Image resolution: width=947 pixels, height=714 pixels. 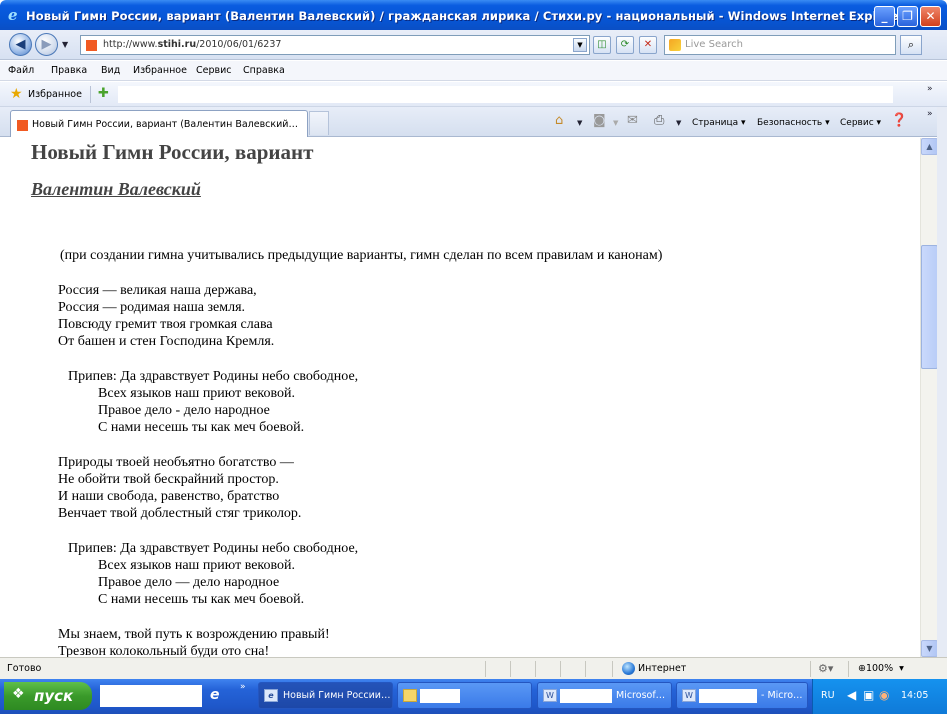 What do you see at coordinates (55, 94) in the screenshot?
I see `favorites-button: Избранное` at bounding box center [55, 94].